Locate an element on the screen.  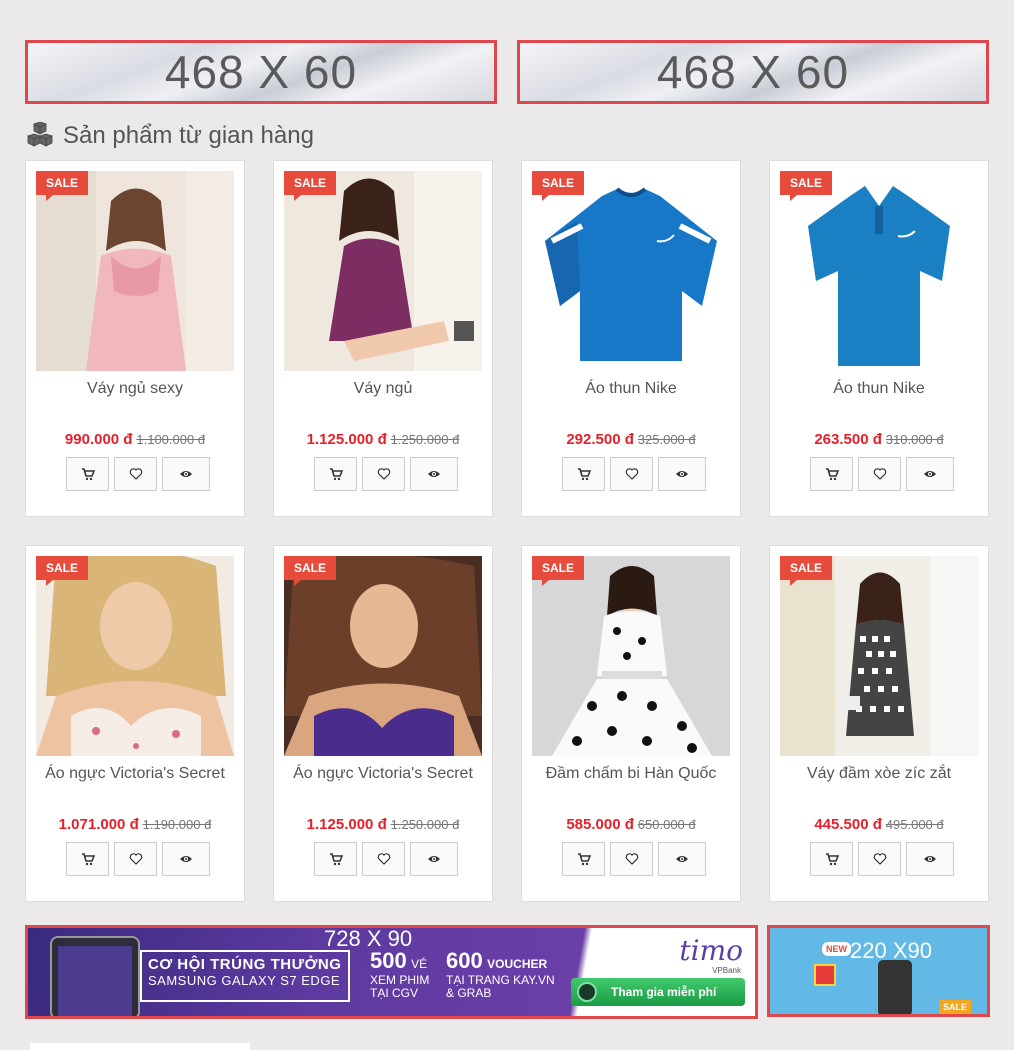
sale-price: 263.500 đ is located at coordinates (848, 439).